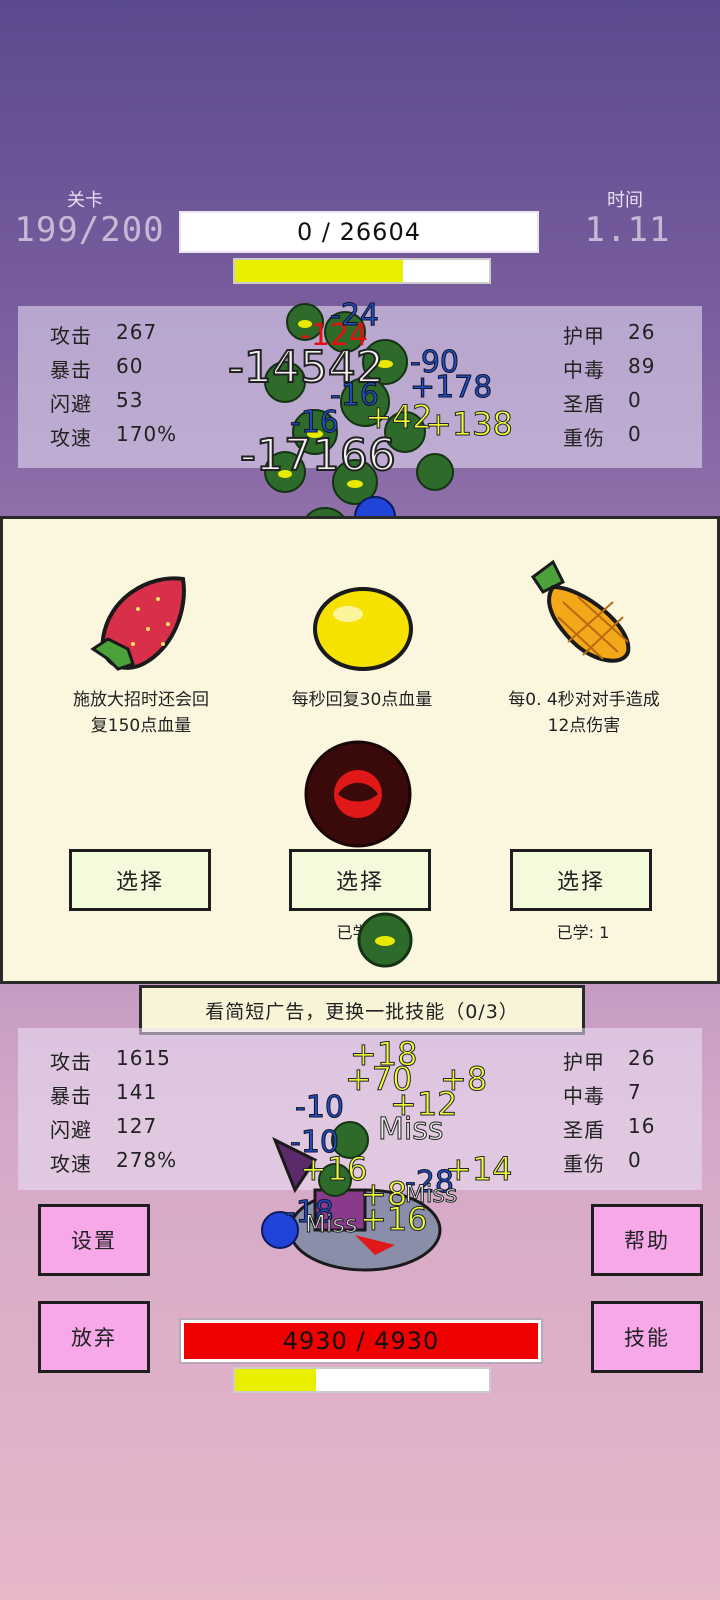 The height and width of the screenshot is (1600, 720). I want to click on pineapple-icon, so click(580, 611).